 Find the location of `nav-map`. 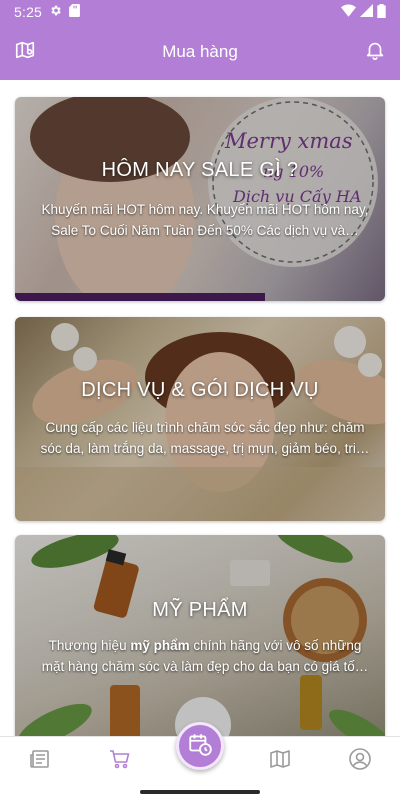

nav-map is located at coordinates (280, 761).